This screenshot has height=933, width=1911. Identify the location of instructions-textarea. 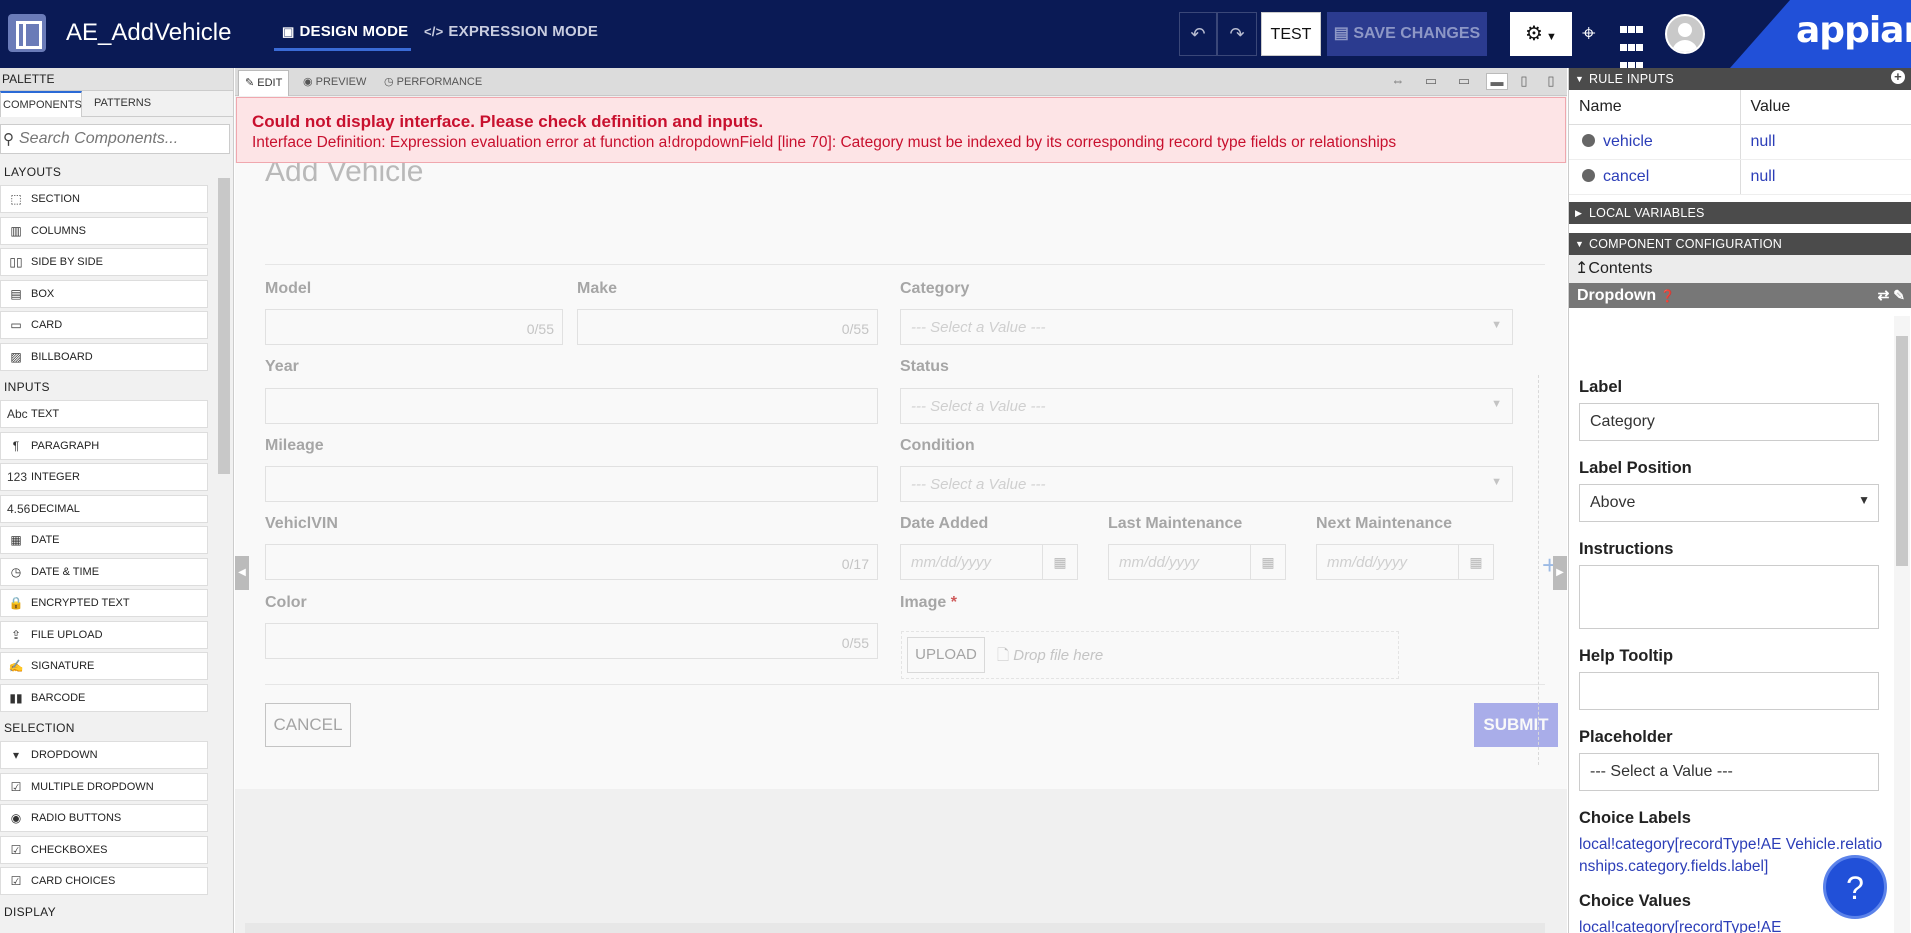
(1729, 597).